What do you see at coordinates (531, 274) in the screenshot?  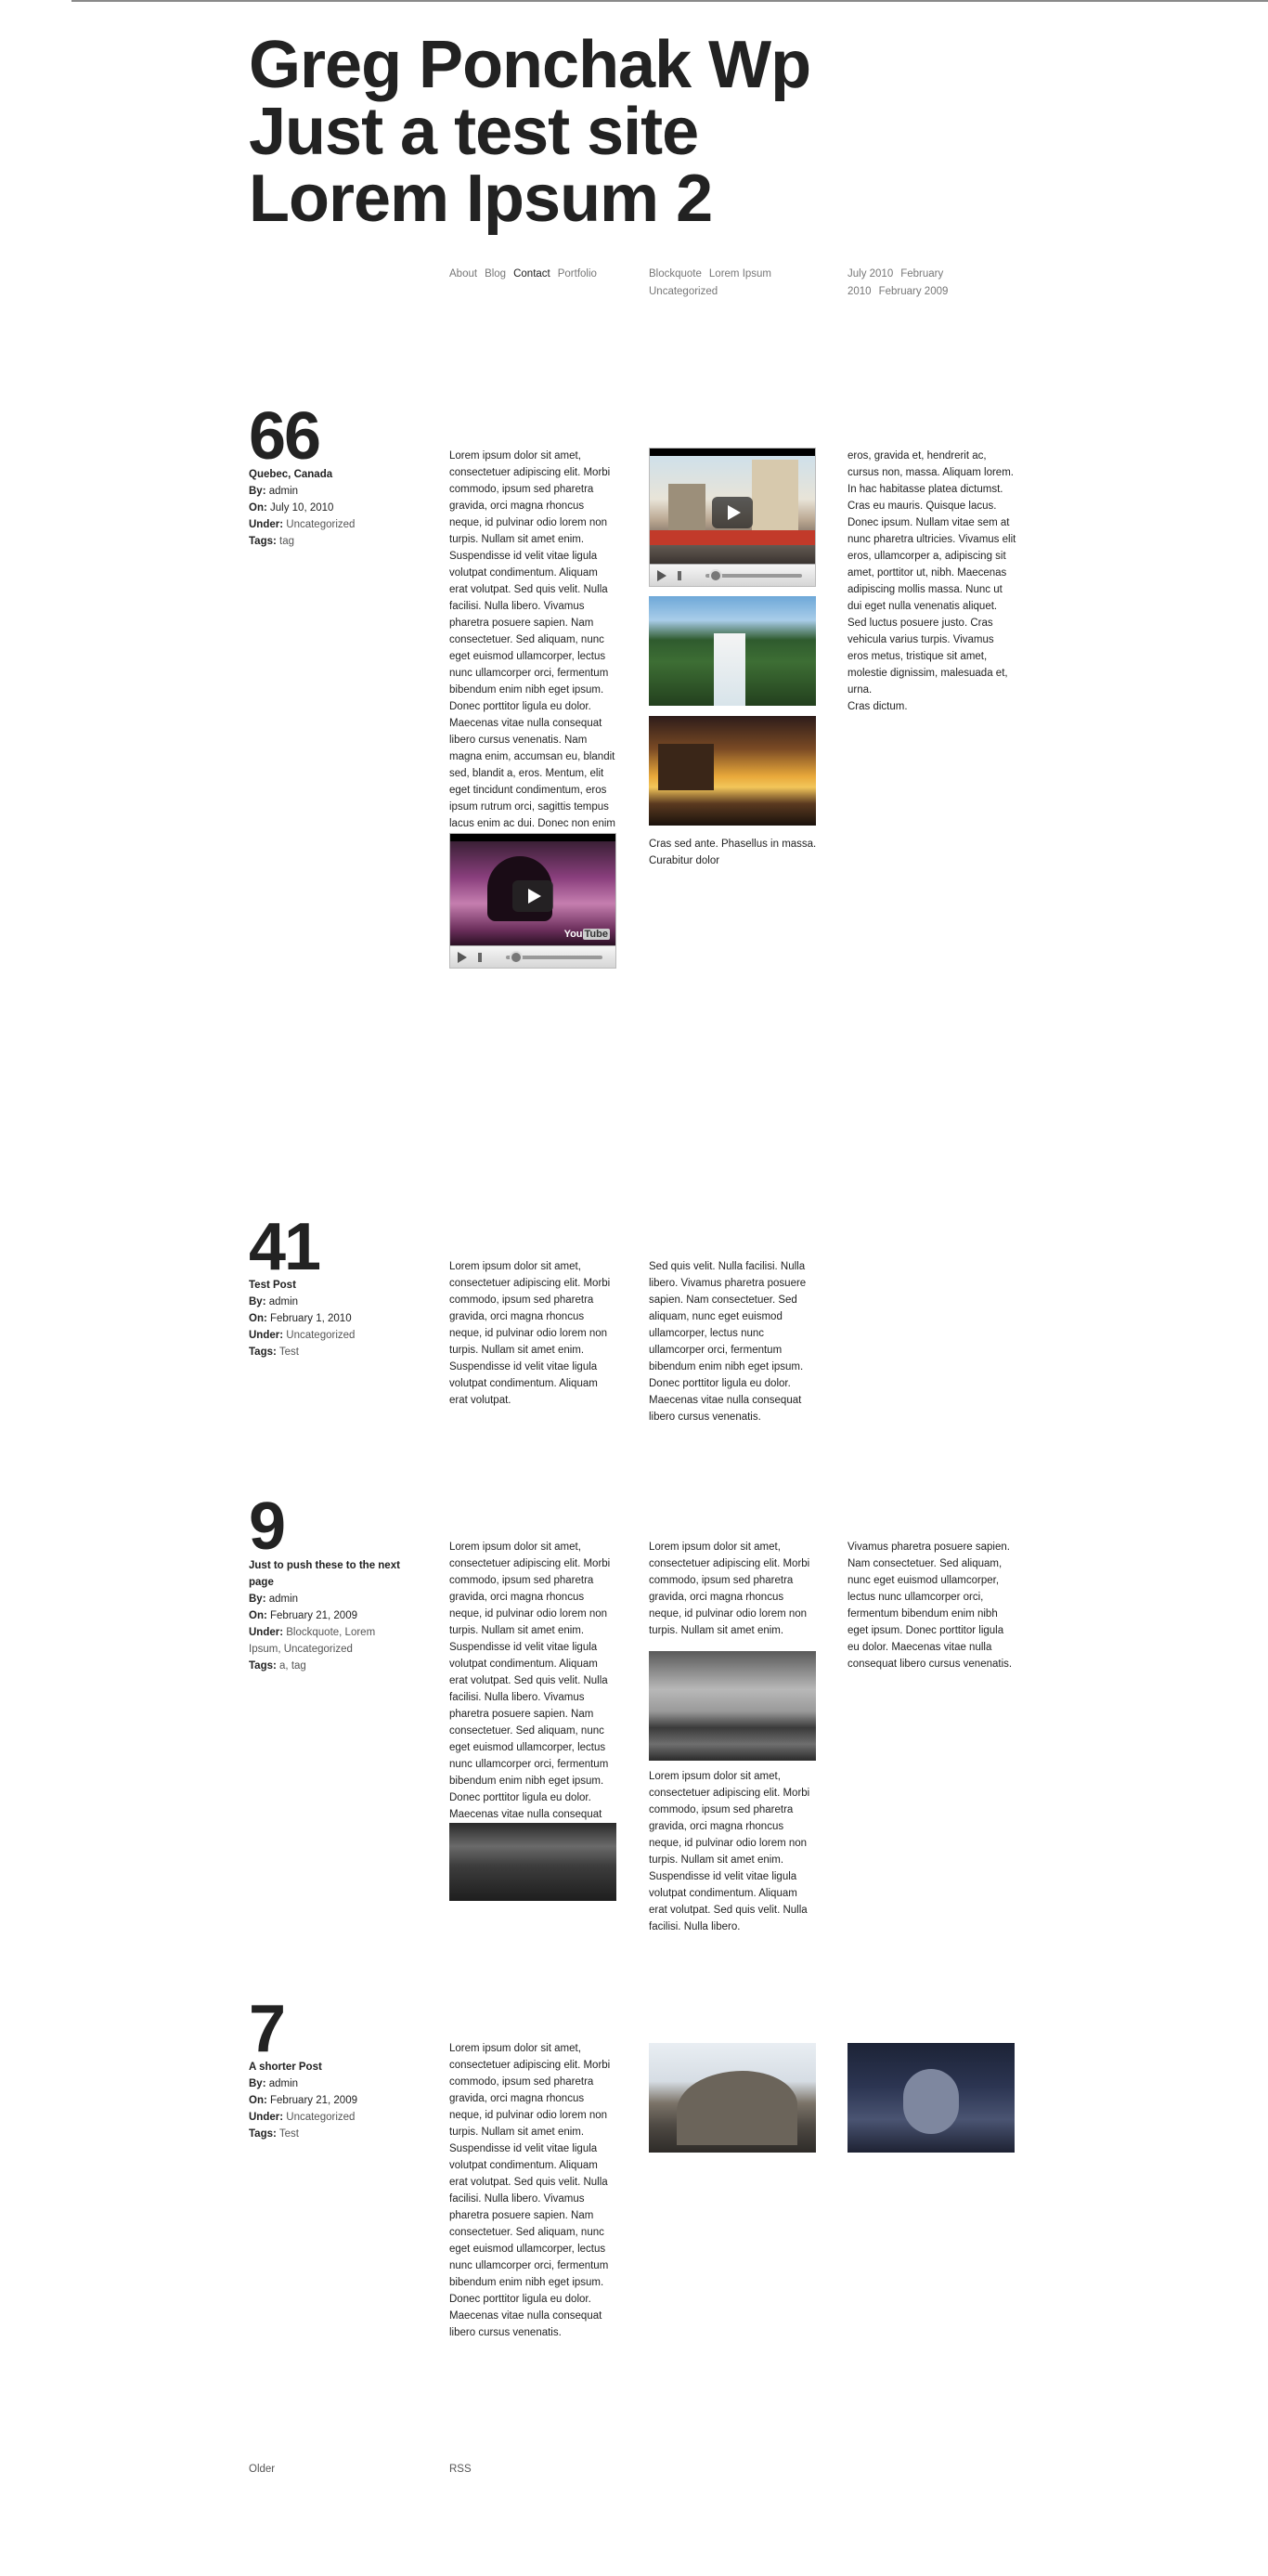 I see `nav-contact: Contact` at bounding box center [531, 274].